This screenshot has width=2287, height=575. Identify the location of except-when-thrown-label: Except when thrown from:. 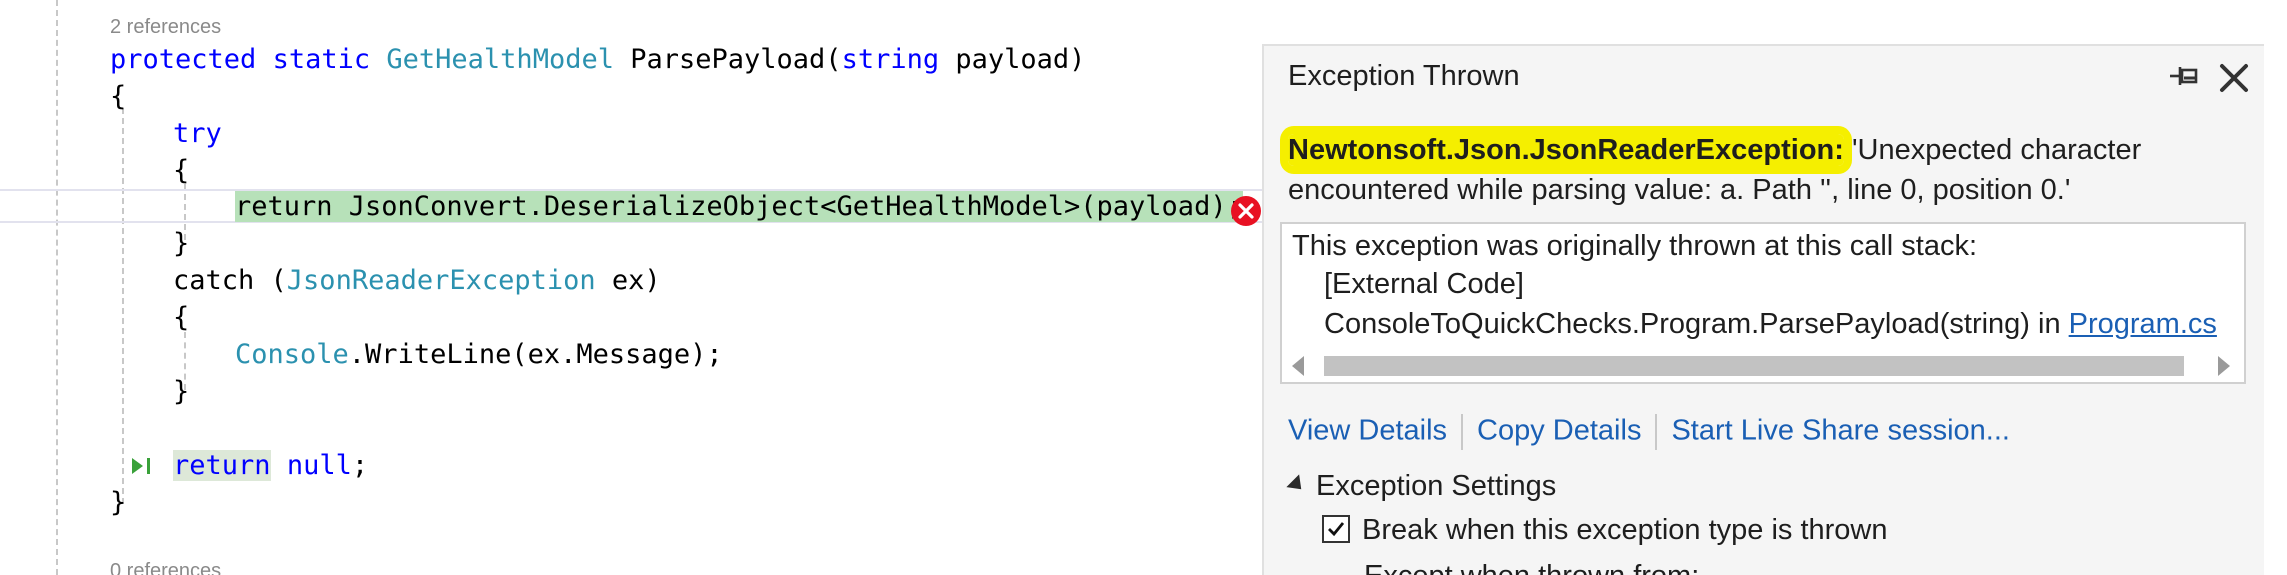
(1531, 567).